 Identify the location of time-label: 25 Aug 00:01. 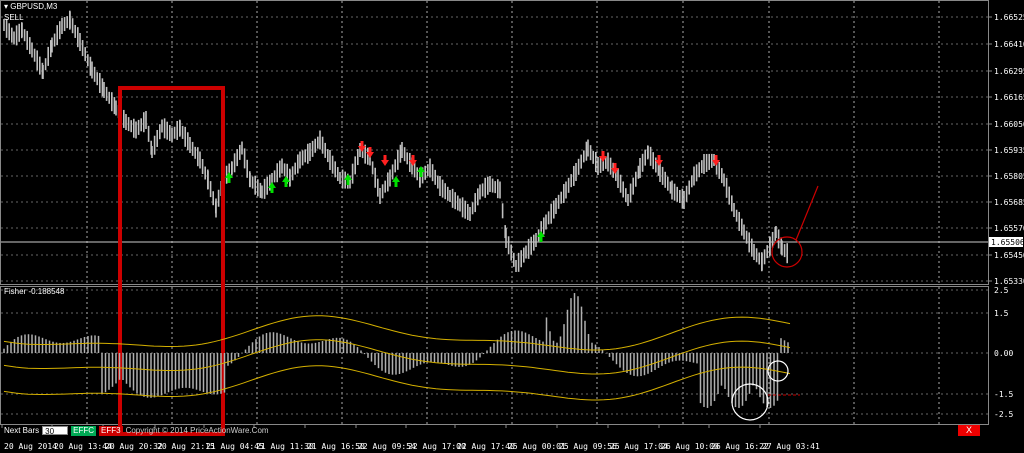
(537, 446).